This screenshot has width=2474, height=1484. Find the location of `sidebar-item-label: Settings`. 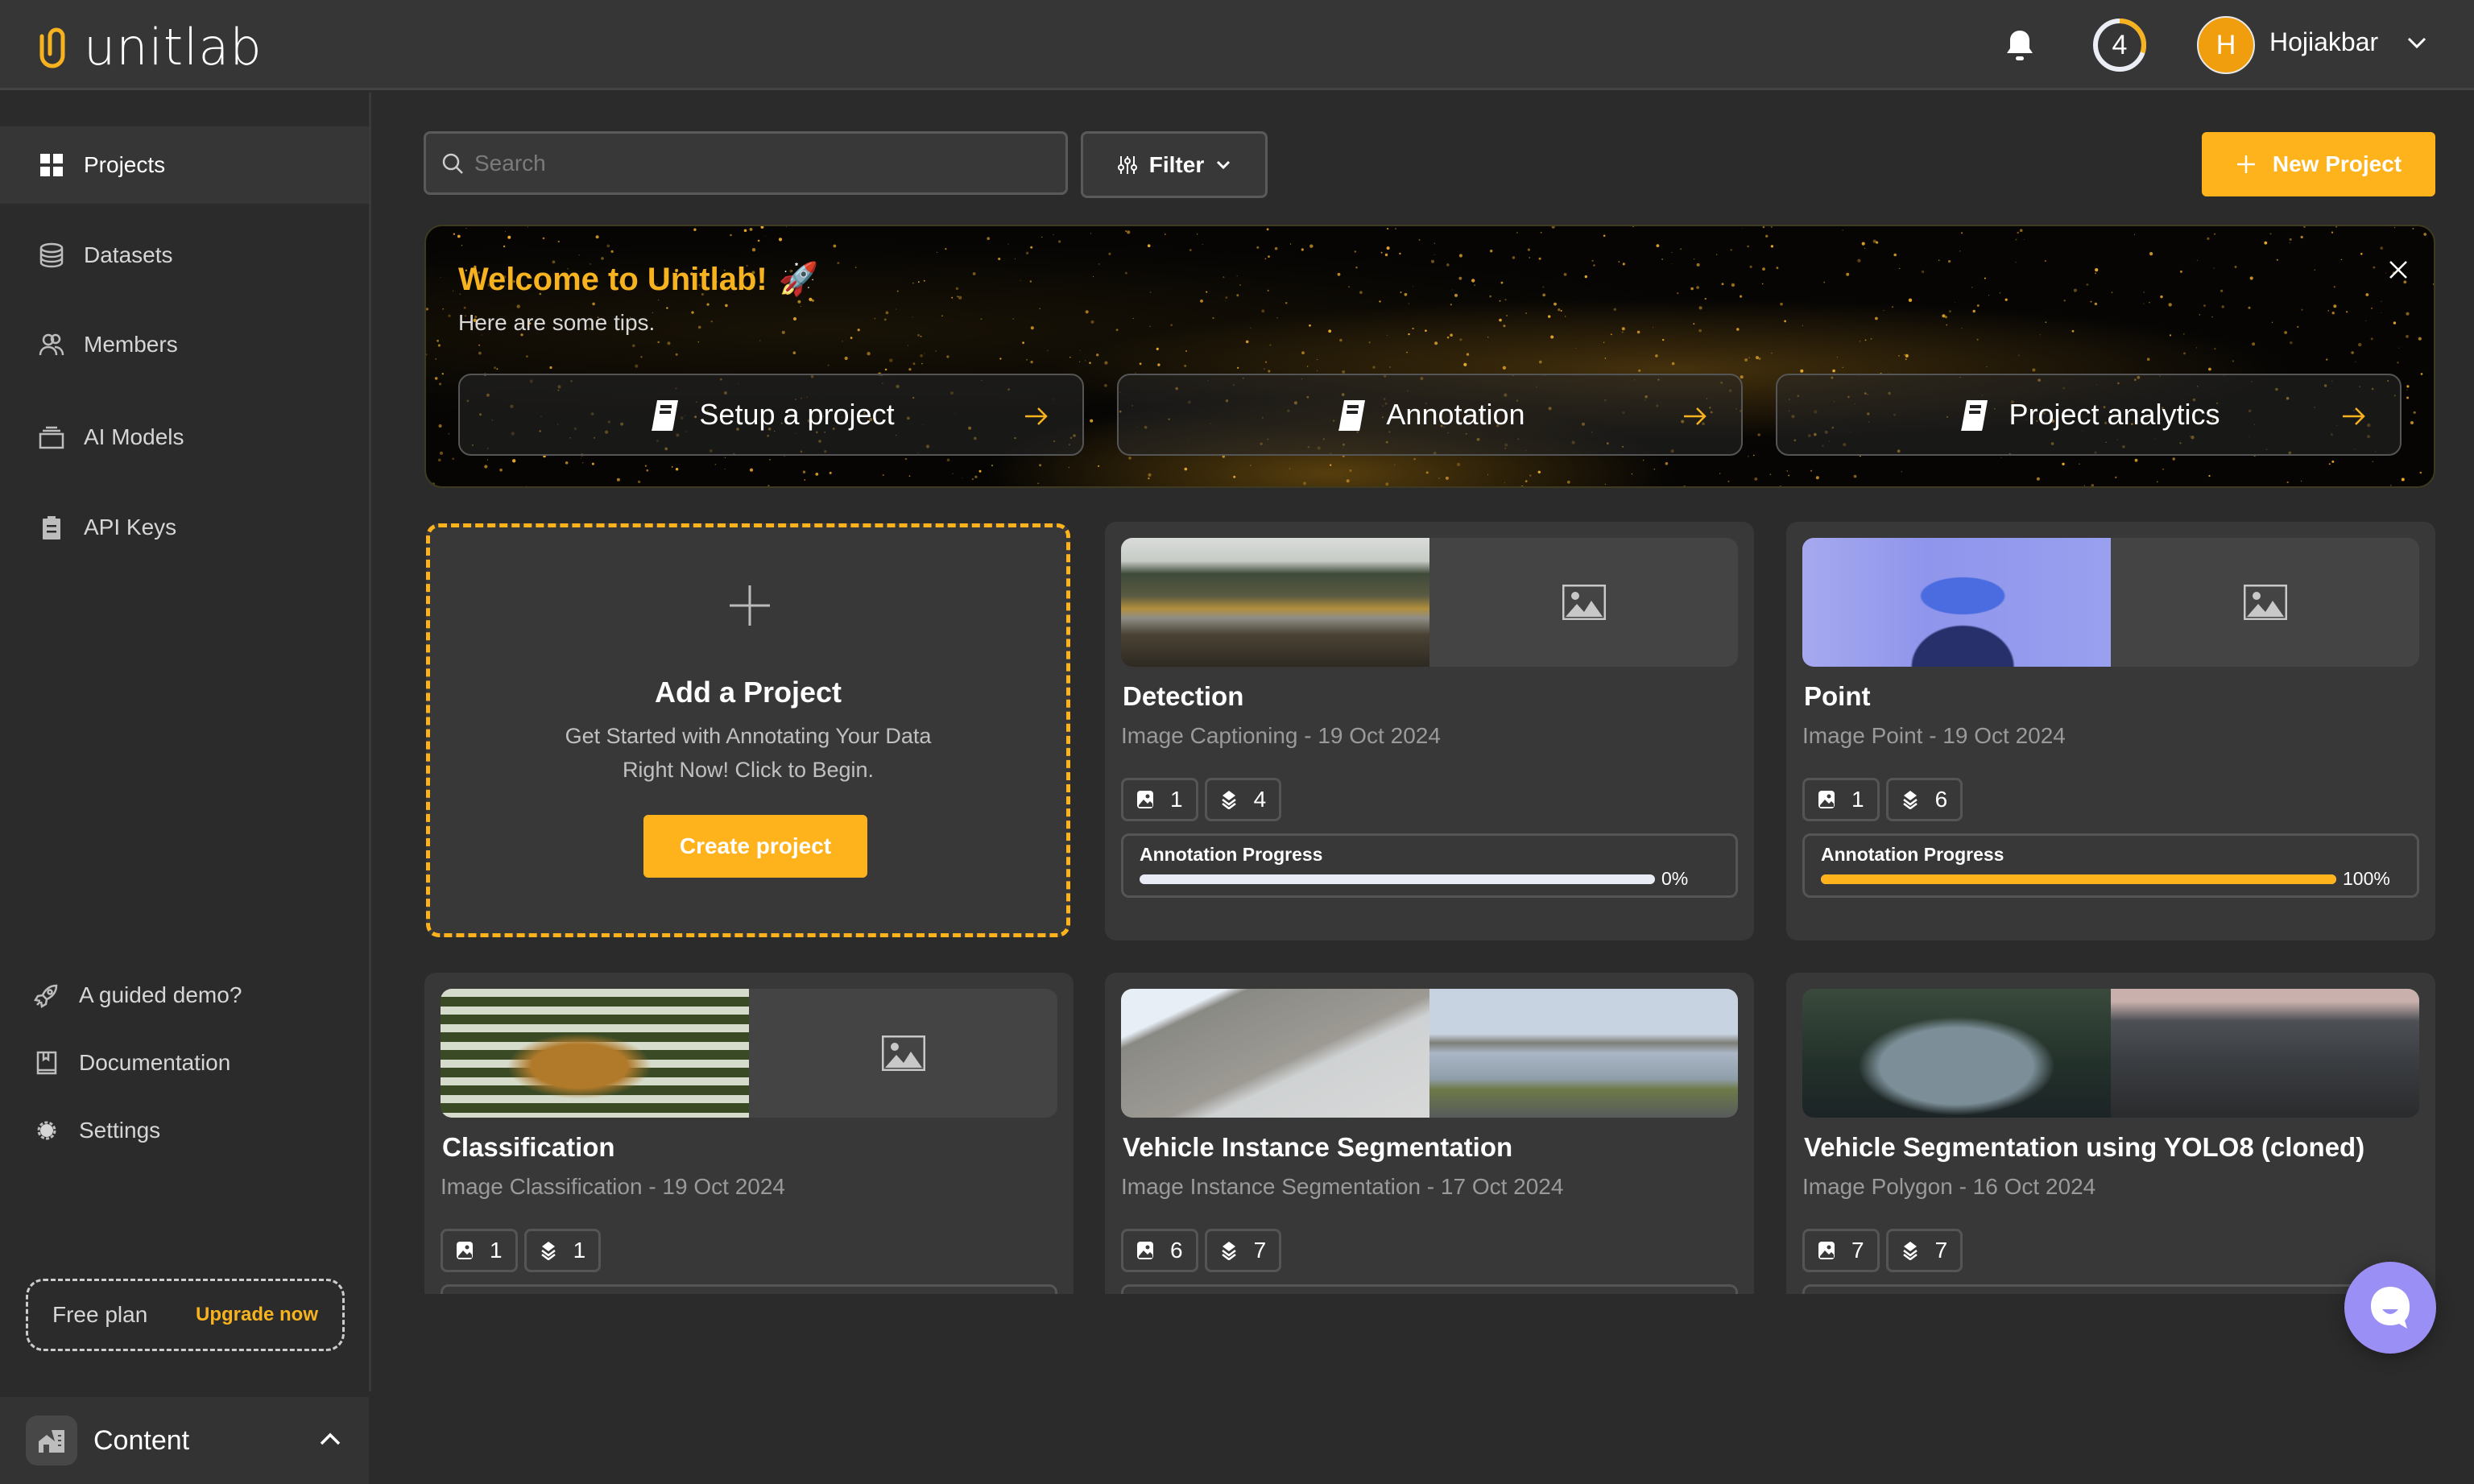

sidebar-item-label: Settings is located at coordinates (120, 1130).